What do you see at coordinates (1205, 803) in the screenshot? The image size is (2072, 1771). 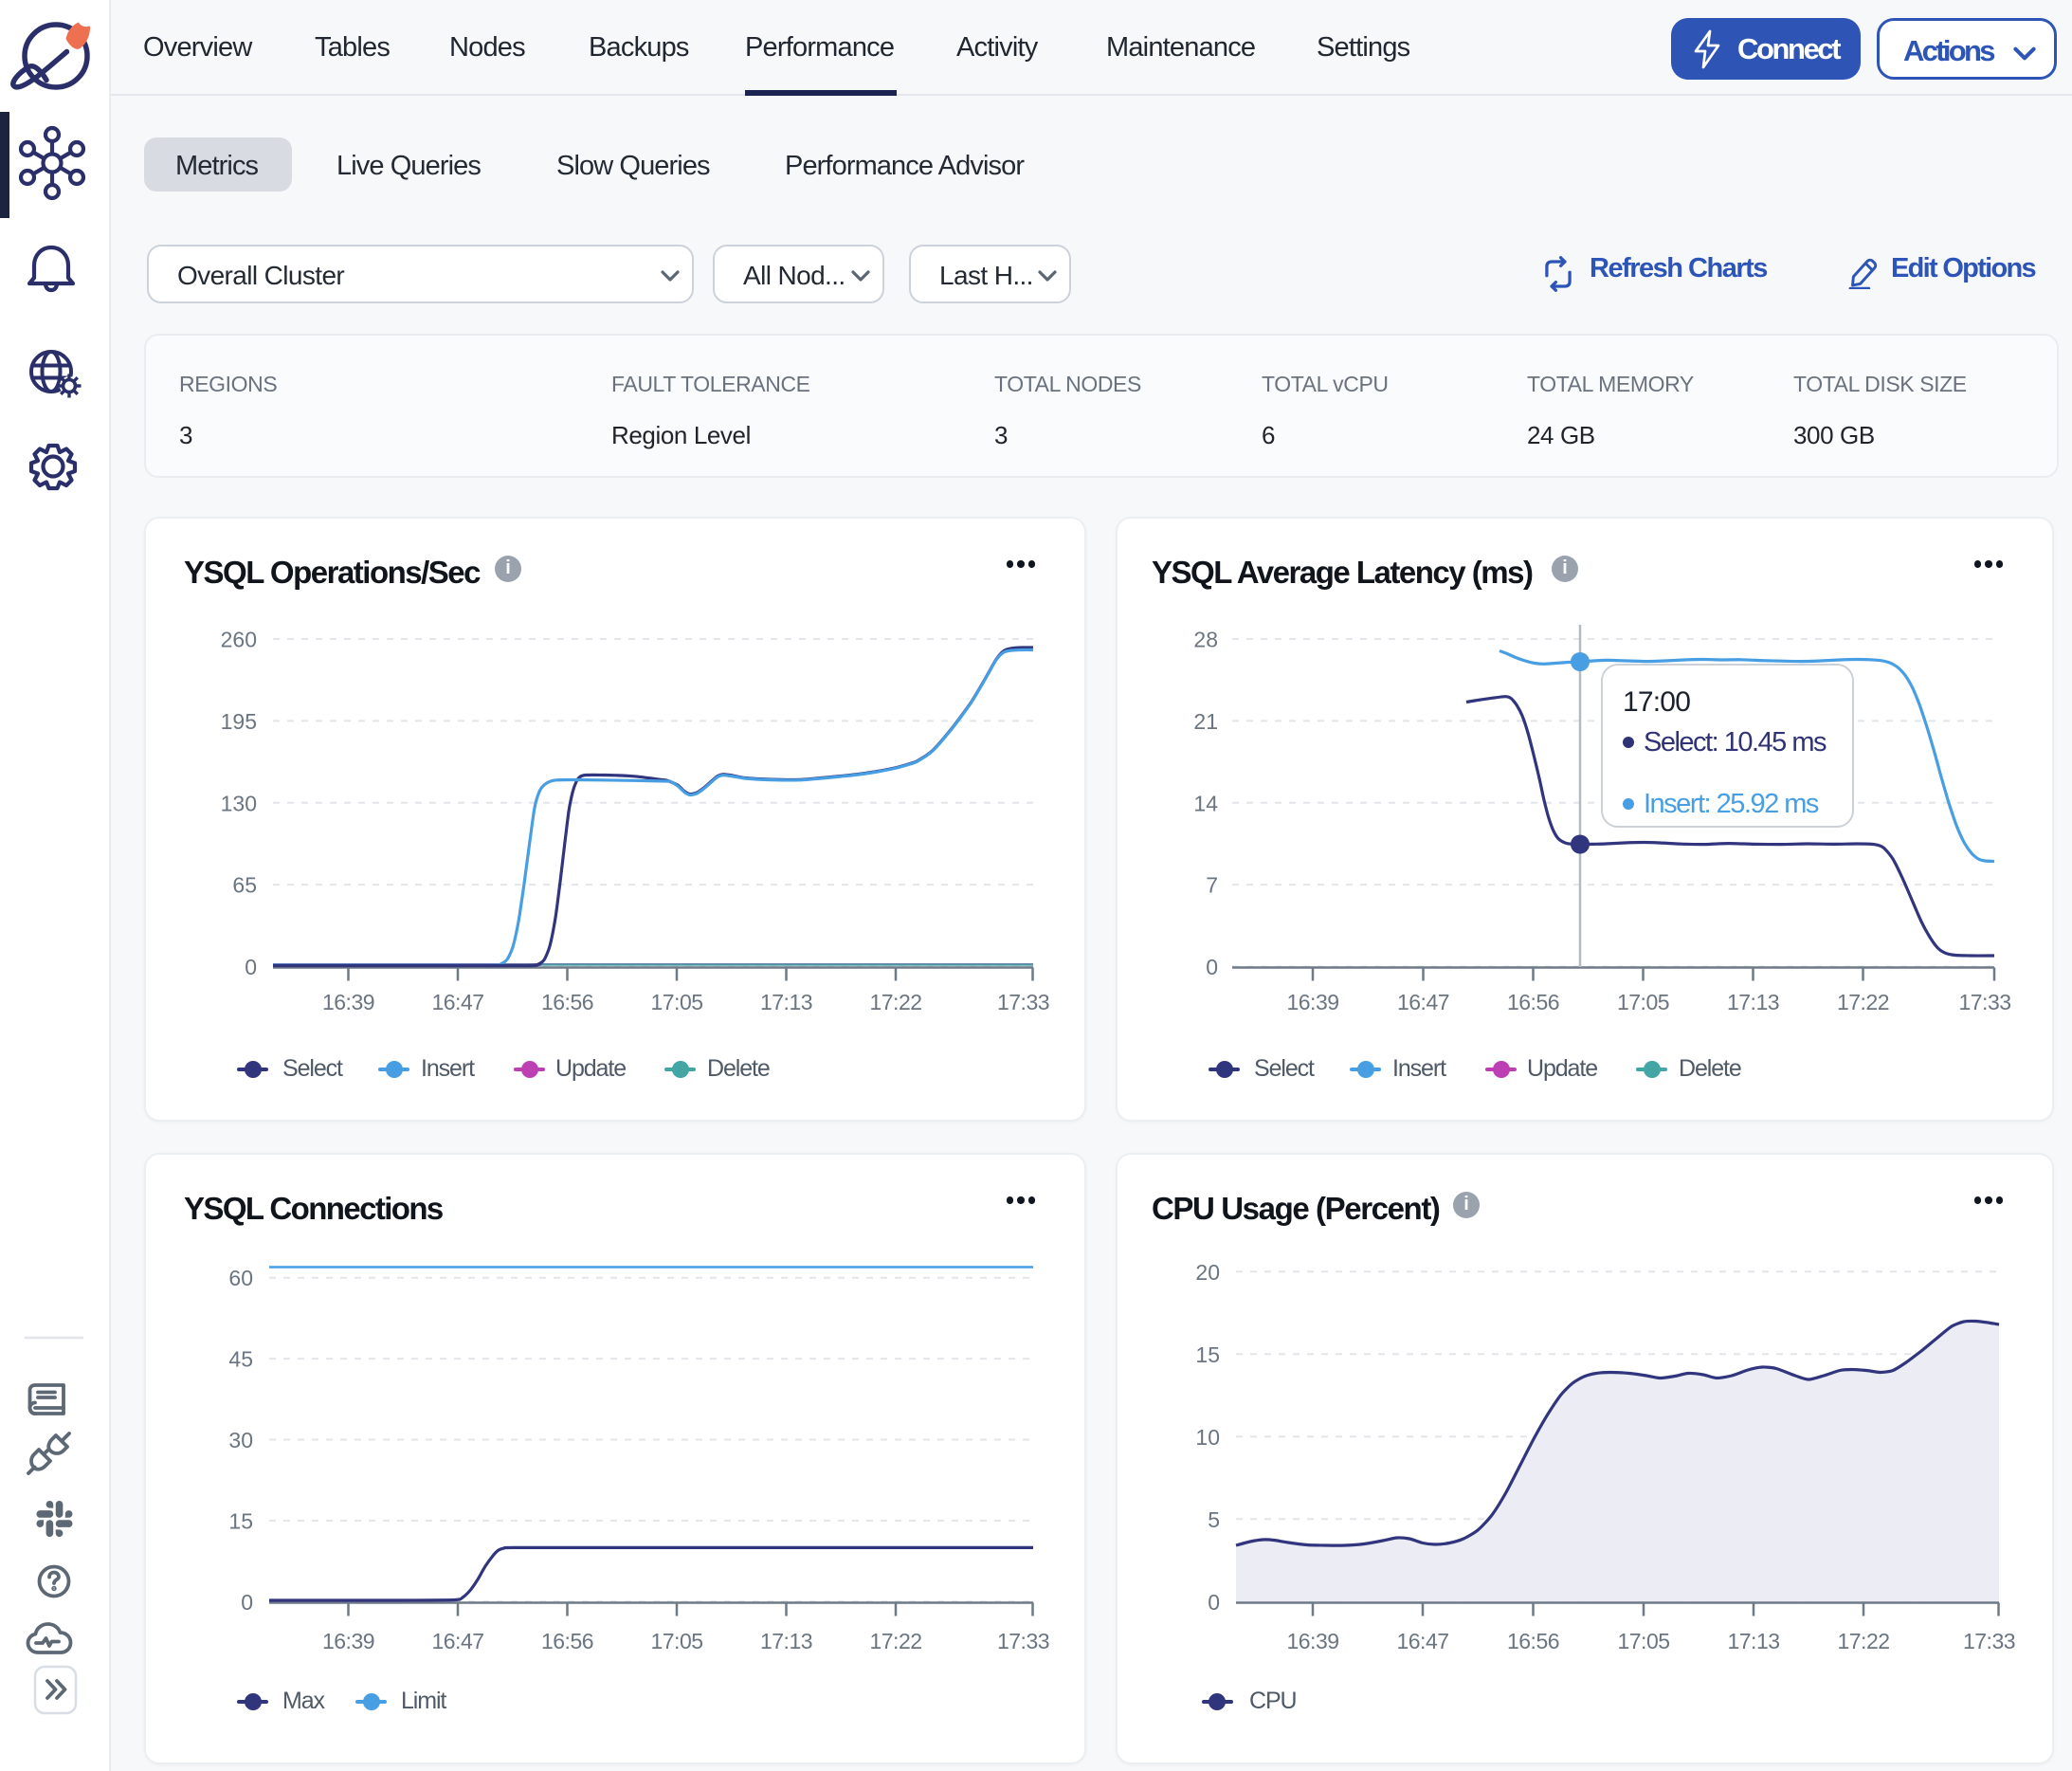 I see `svg-text: 14` at bounding box center [1205, 803].